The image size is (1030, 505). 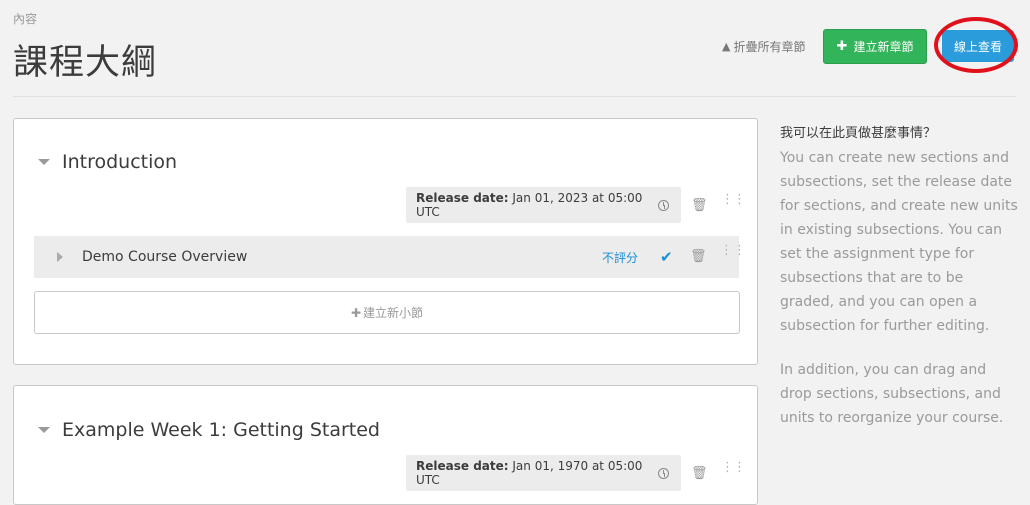 I want to click on help-title: 我可以在此頁做甚麼事情？, so click(x=858, y=133).